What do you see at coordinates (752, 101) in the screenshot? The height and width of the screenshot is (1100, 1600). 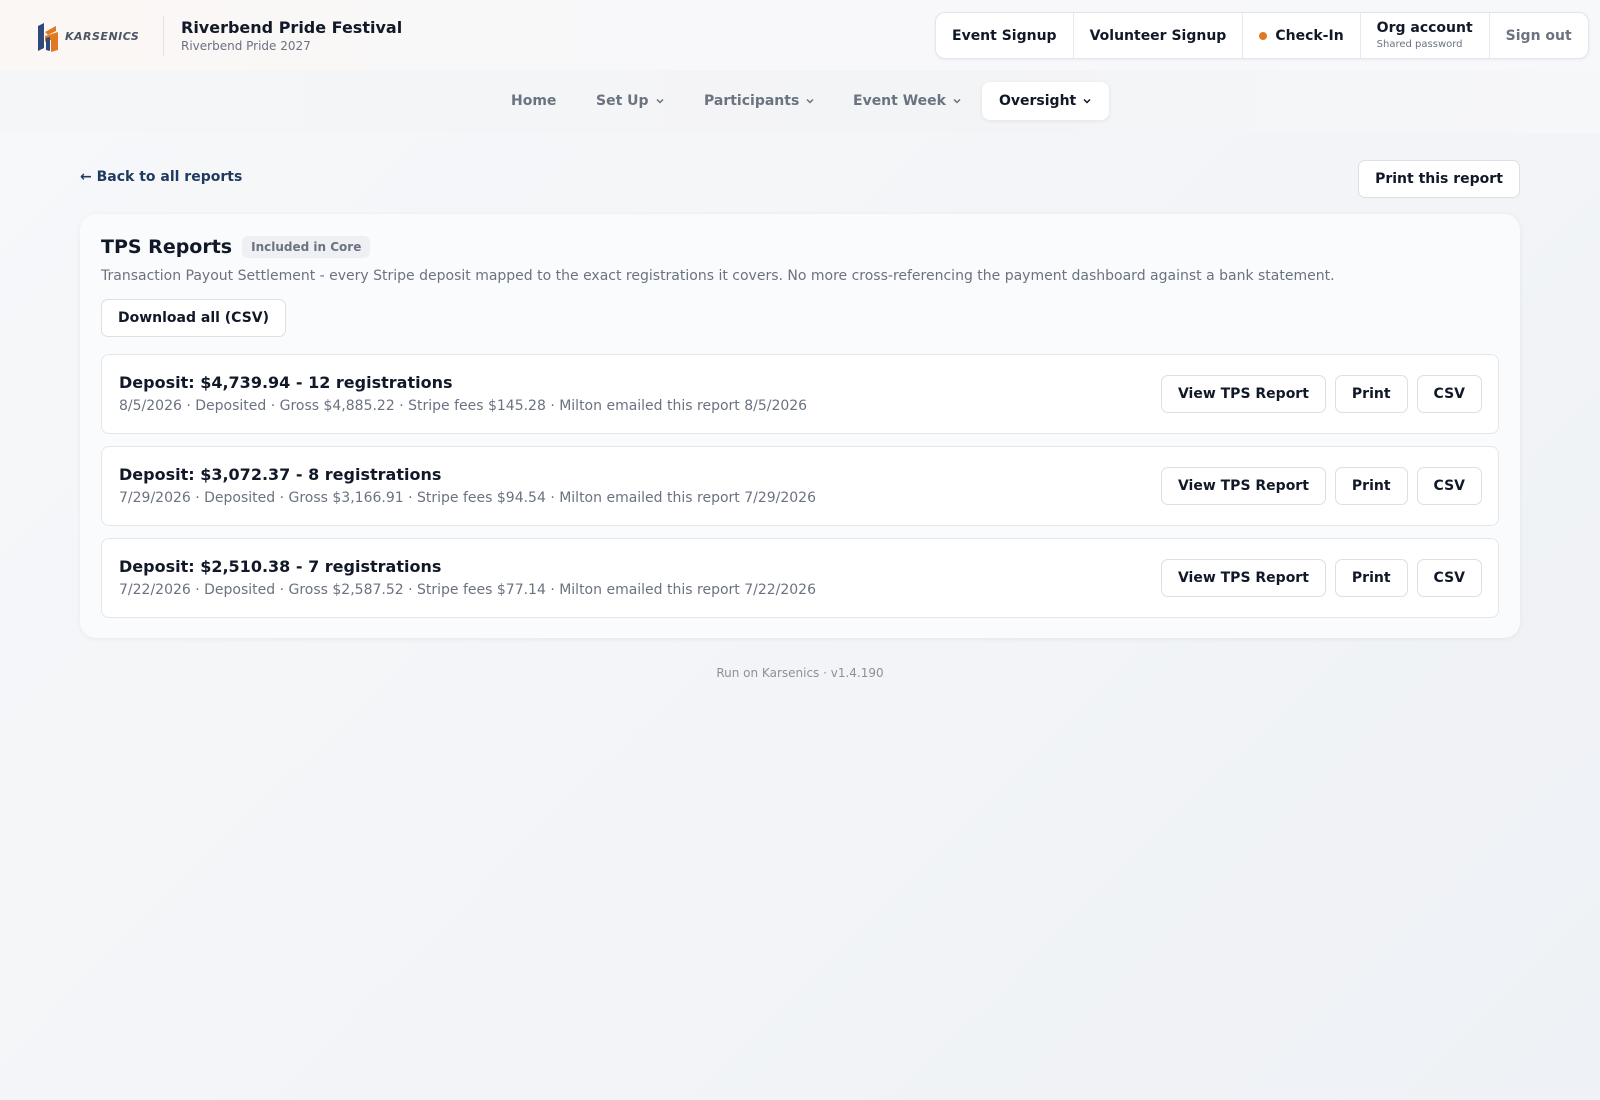 I see `nav-participants-label: Participants` at bounding box center [752, 101].